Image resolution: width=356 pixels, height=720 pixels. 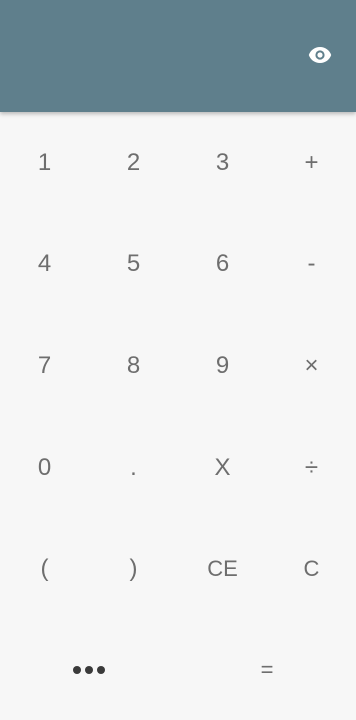 I want to click on key-4: 4, so click(x=44, y=265).